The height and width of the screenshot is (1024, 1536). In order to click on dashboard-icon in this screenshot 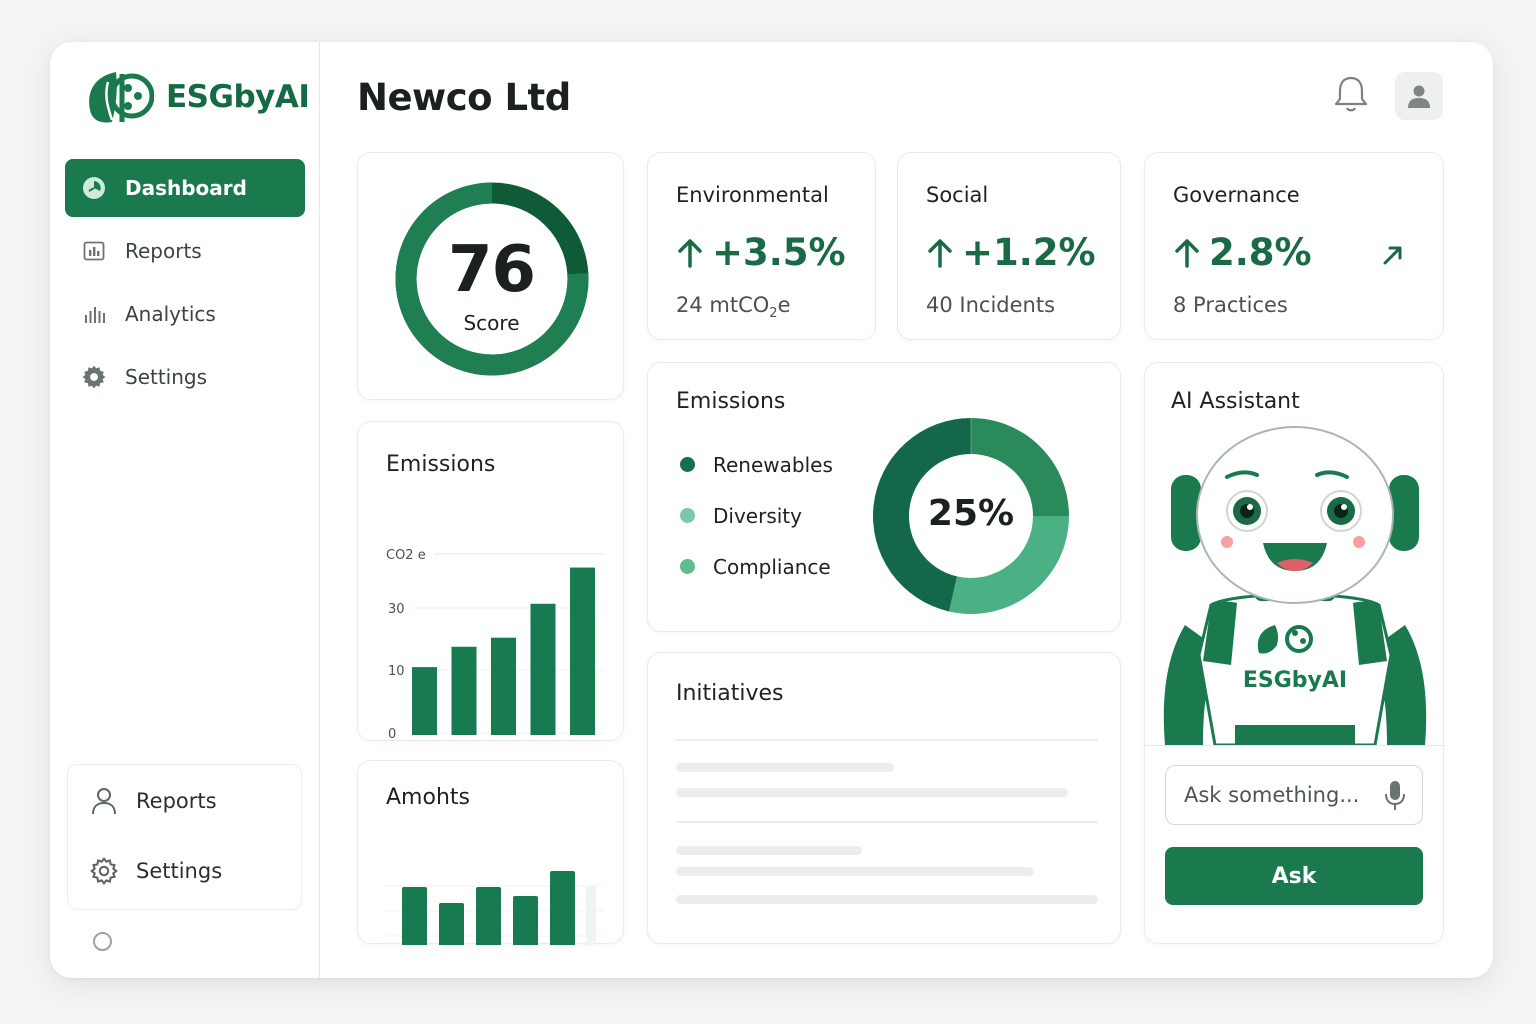, I will do `click(94, 188)`.